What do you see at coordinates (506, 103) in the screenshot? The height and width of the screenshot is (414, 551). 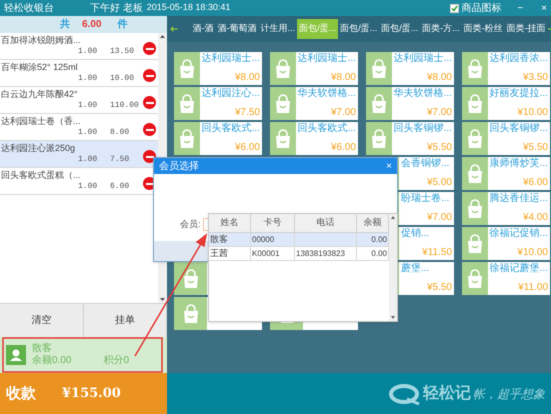 I see `product-card: 好丽友提拉... ¥10.00` at bounding box center [506, 103].